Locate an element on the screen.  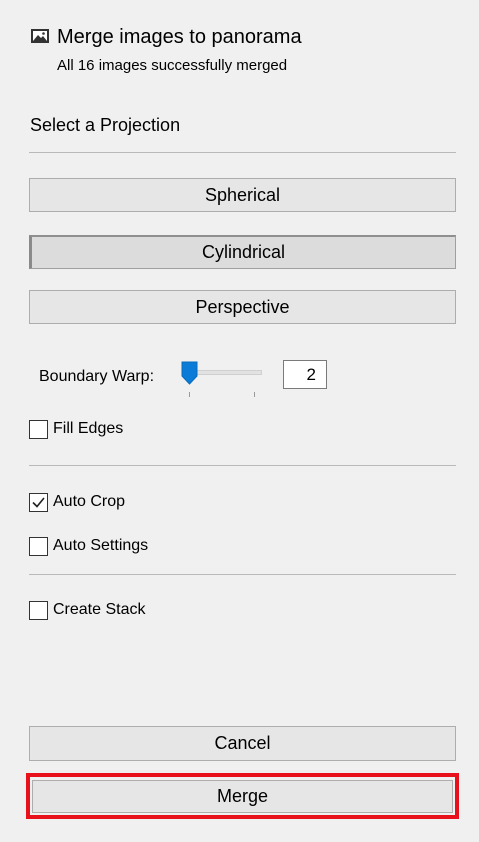
cylindrical-button: Cylindrical is located at coordinates (242, 252).